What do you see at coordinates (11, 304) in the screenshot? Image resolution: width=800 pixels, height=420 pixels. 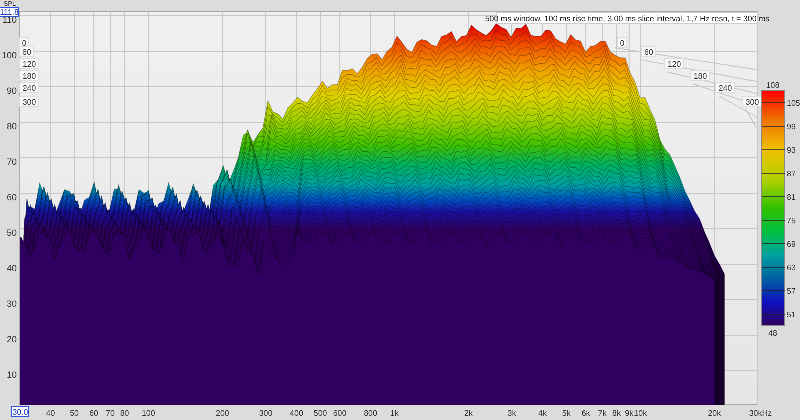 I see `y-tick-label: 30` at bounding box center [11, 304].